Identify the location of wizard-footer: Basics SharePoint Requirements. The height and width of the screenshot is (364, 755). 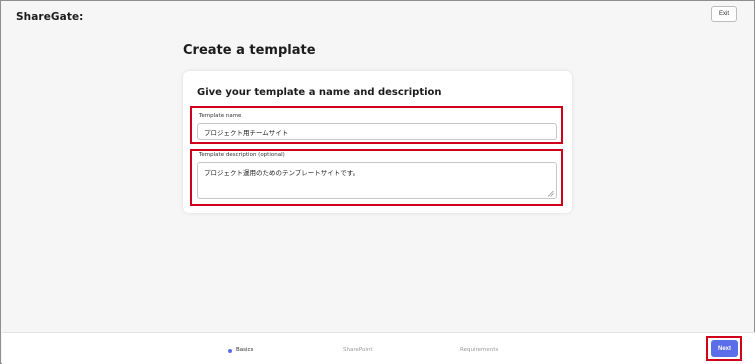
(378, 348).